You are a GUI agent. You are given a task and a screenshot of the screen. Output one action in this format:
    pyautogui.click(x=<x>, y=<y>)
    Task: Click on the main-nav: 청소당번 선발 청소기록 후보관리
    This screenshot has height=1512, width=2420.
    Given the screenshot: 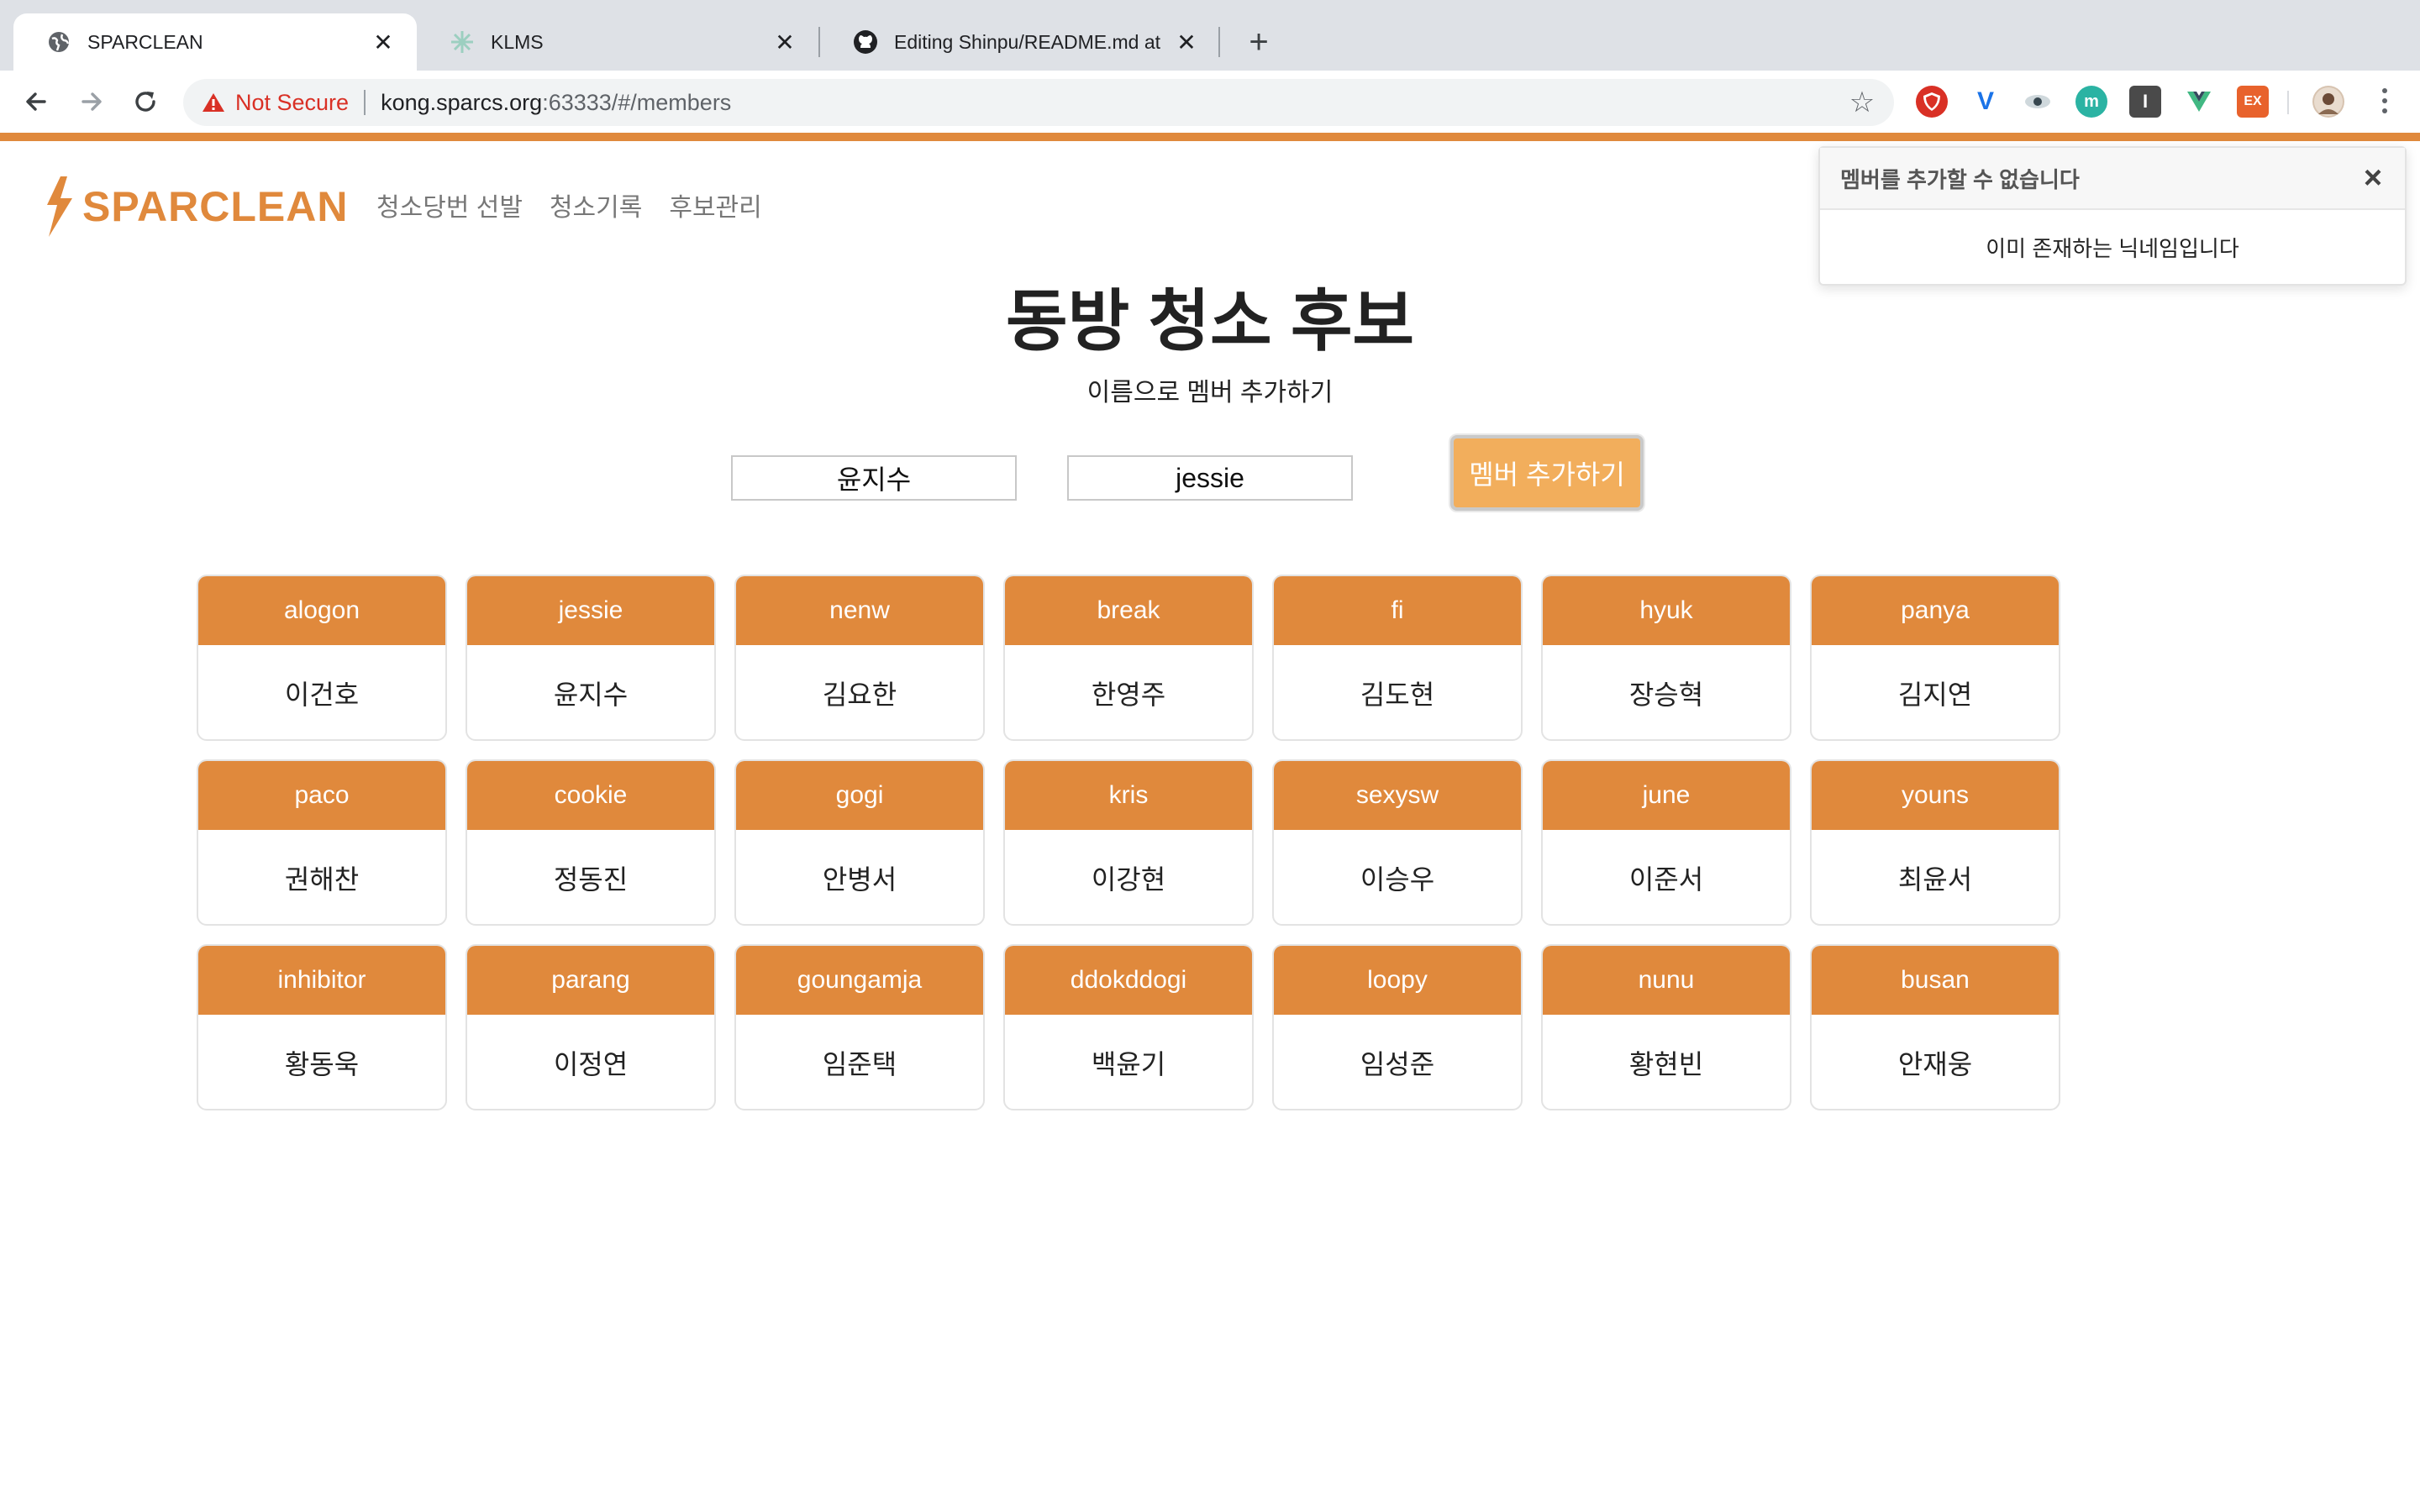 What is the action you would take?
    pyautogui.click(x=569, y=204)
    